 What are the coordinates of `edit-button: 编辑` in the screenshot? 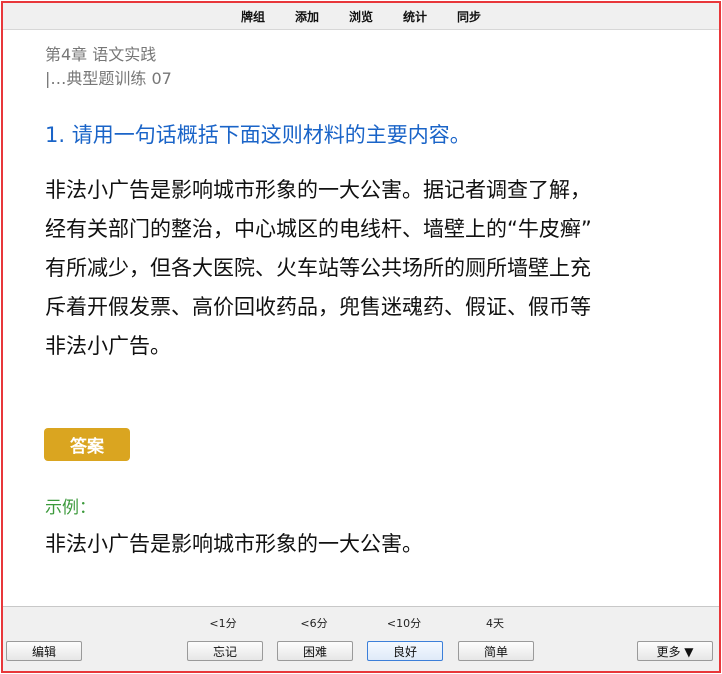 It's located at (44, 651).